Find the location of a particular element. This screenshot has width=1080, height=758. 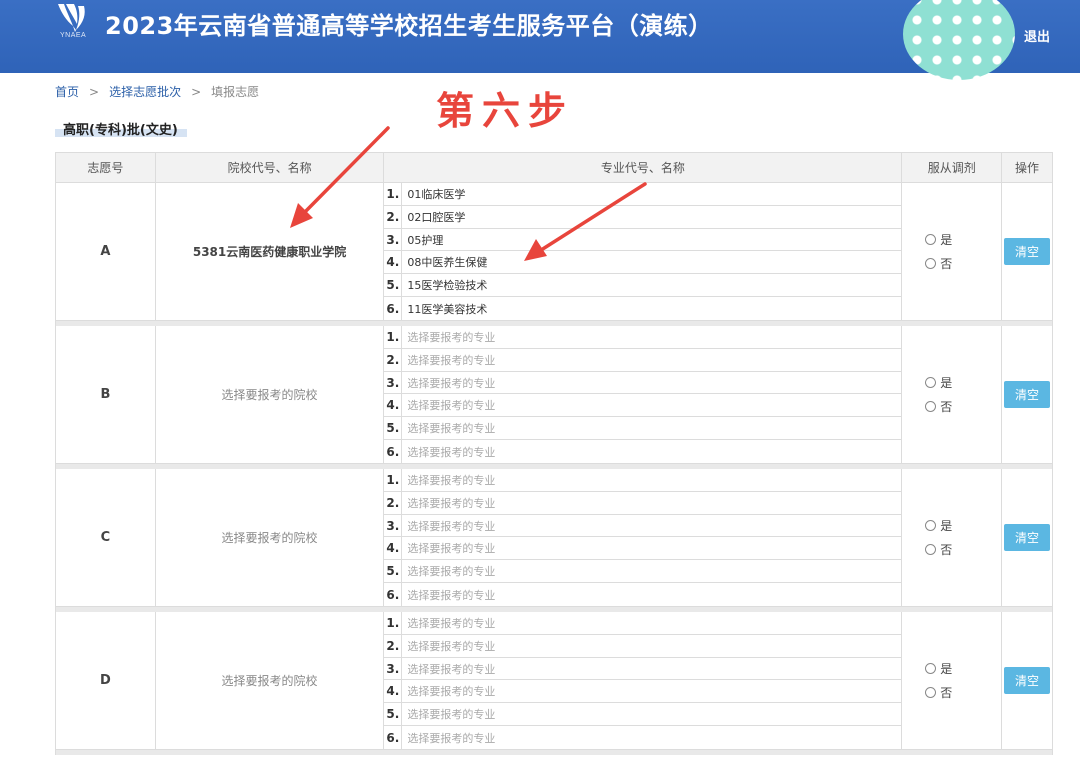

major-selector: 01临床医学 is located at coordinates (651, 194).